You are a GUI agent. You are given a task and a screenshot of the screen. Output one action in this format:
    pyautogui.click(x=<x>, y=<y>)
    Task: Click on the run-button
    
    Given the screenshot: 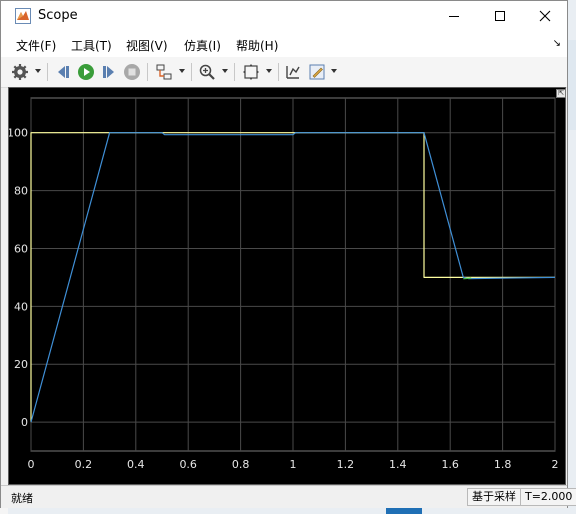 What is the action you would take?
    pyautogui.click(x=86, y=72)
    